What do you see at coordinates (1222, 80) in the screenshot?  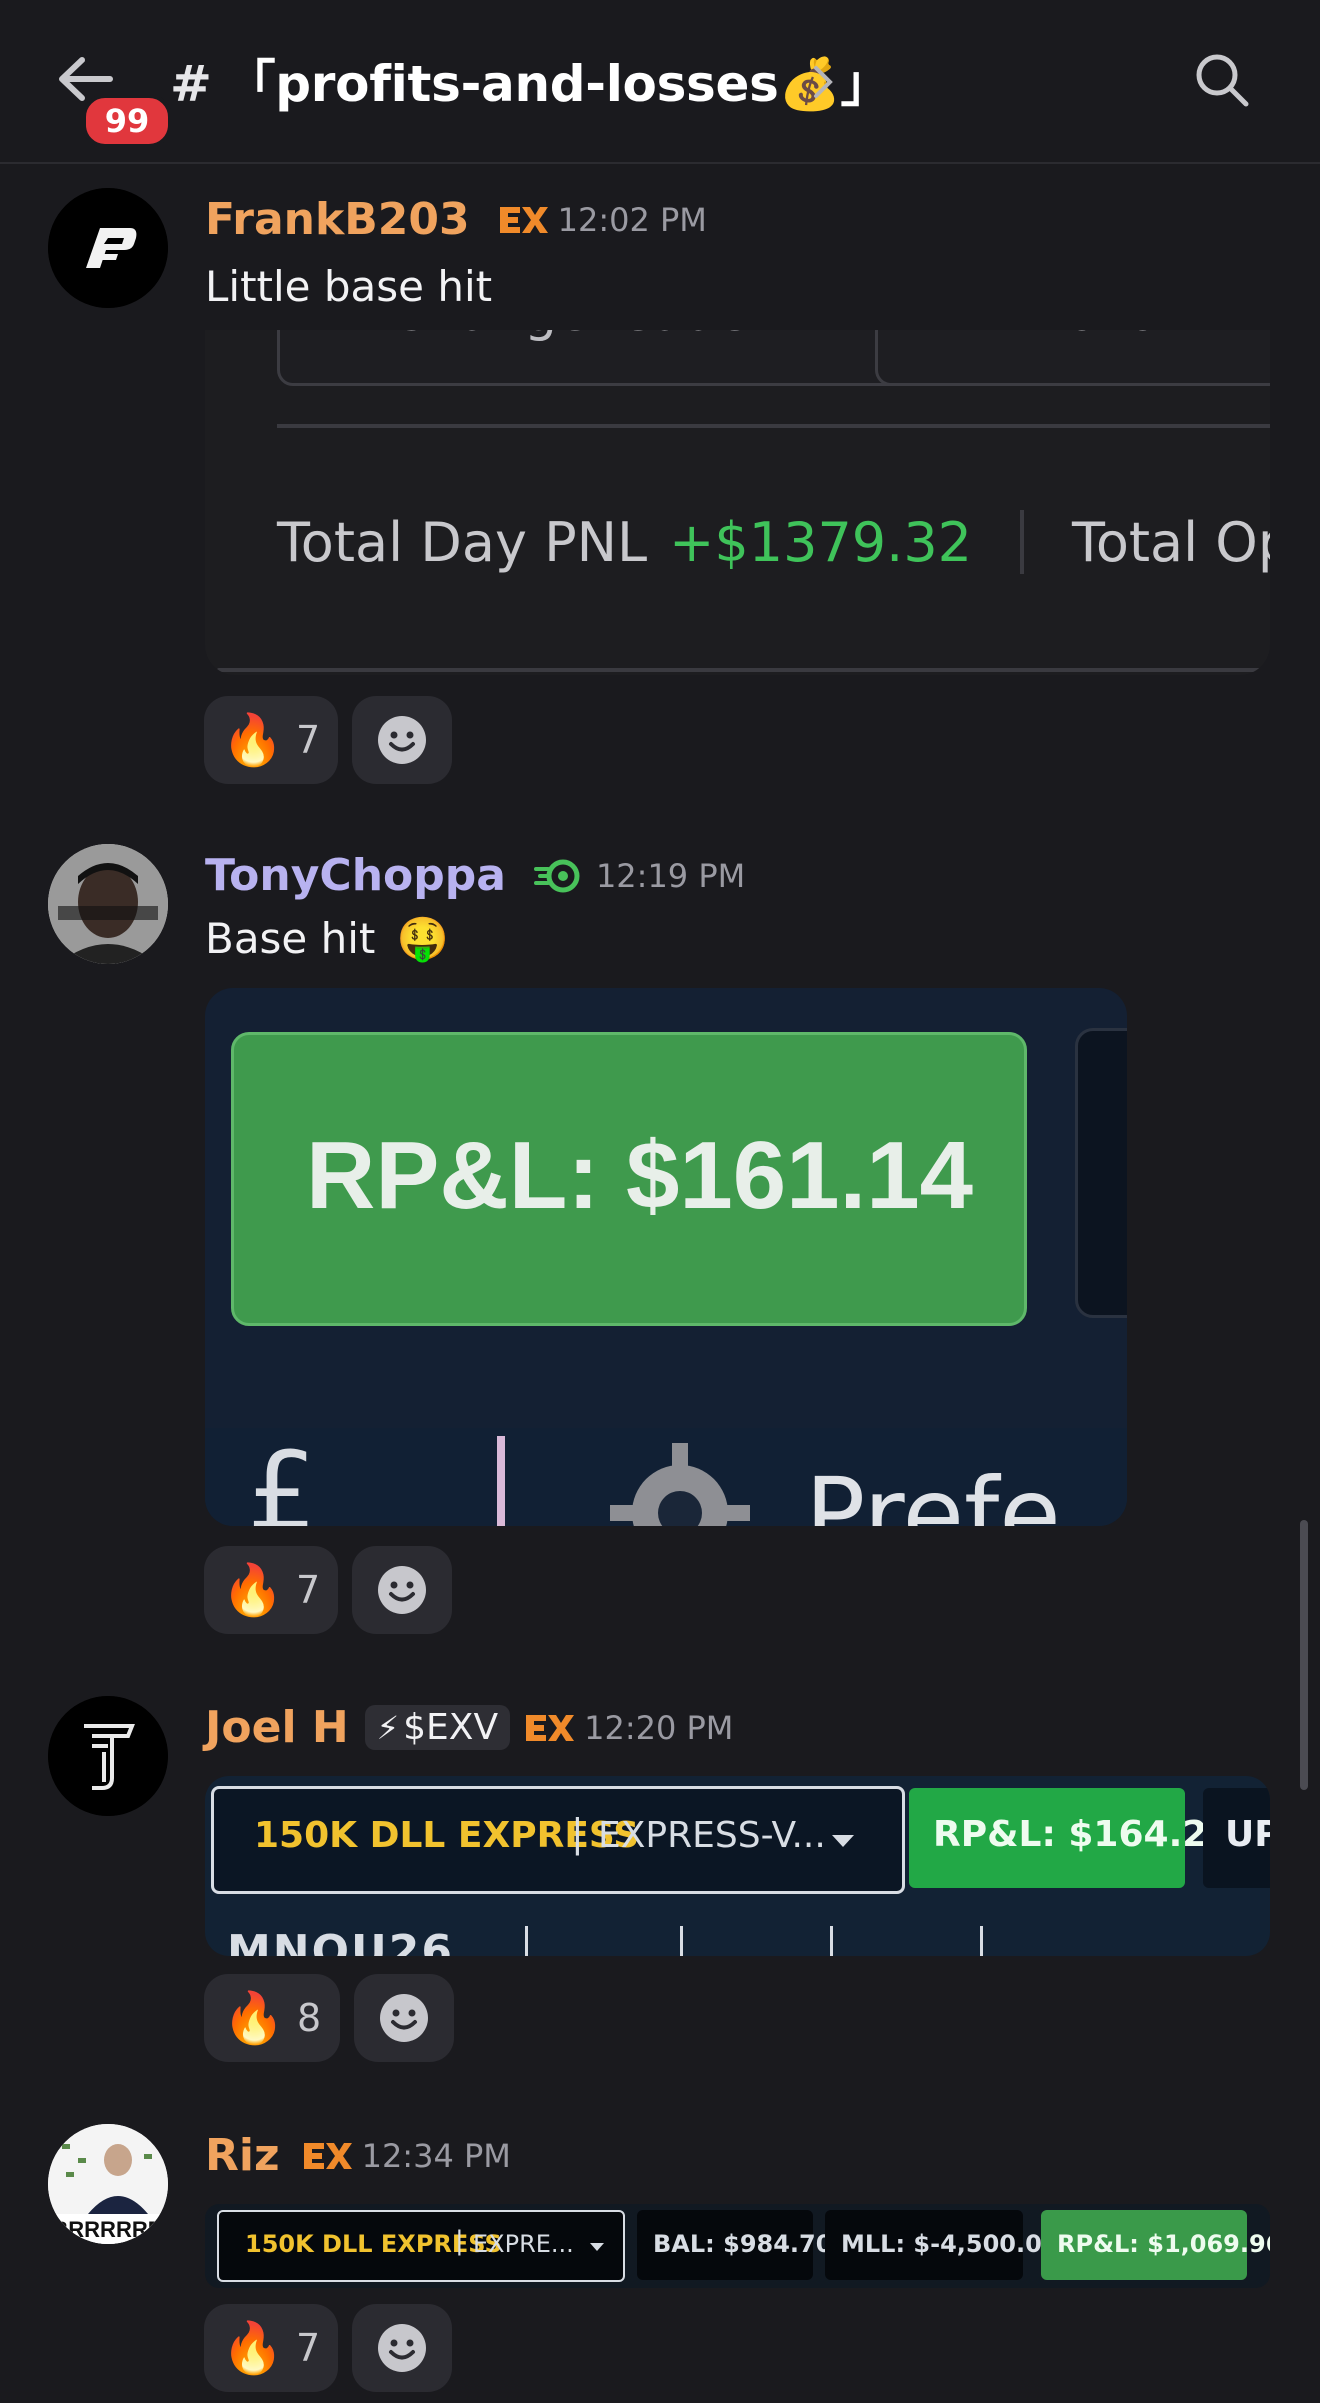 I see `search-icon` at bounding box center [1222, 80].